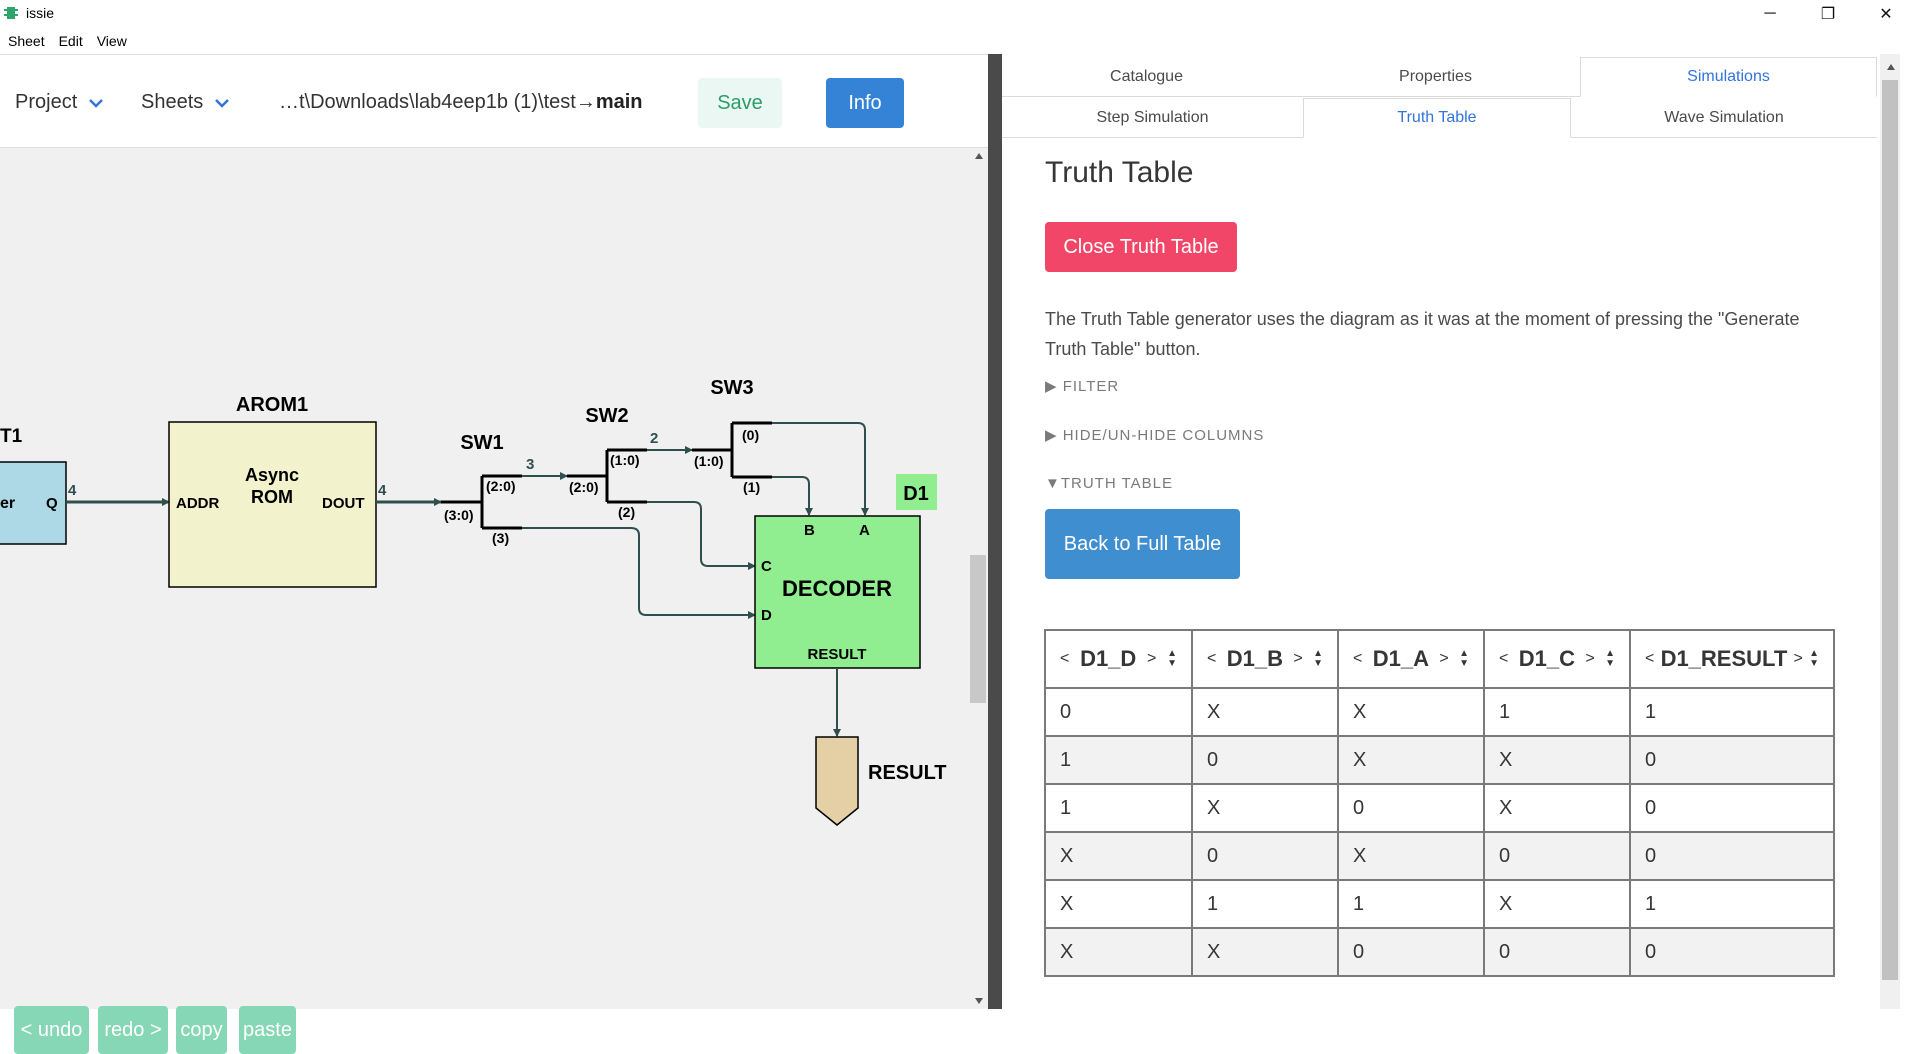 This screenshot has height=1054, width=1920. I want to click on wire-width-label: 3, so click(530, 464).